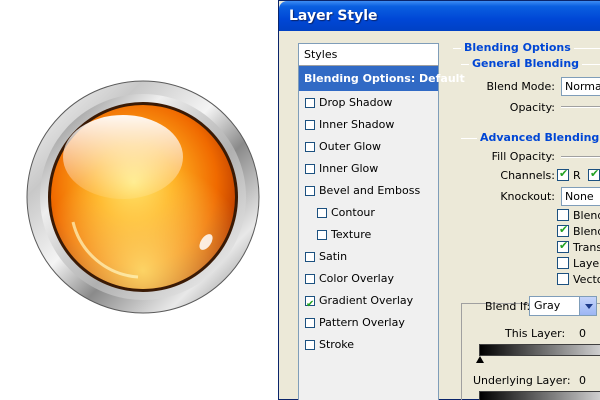  I want to click on styles-item: Pattern Overlay, so click(368, 323).